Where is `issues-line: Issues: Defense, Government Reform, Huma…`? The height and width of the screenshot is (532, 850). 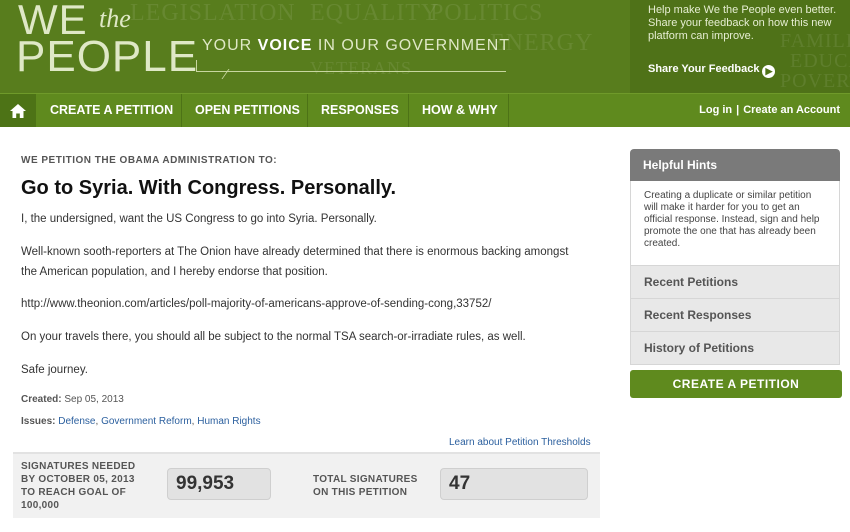 issues-line: Issues: Defense, Government Reform, Huma… is located at coordinates (301, 422).